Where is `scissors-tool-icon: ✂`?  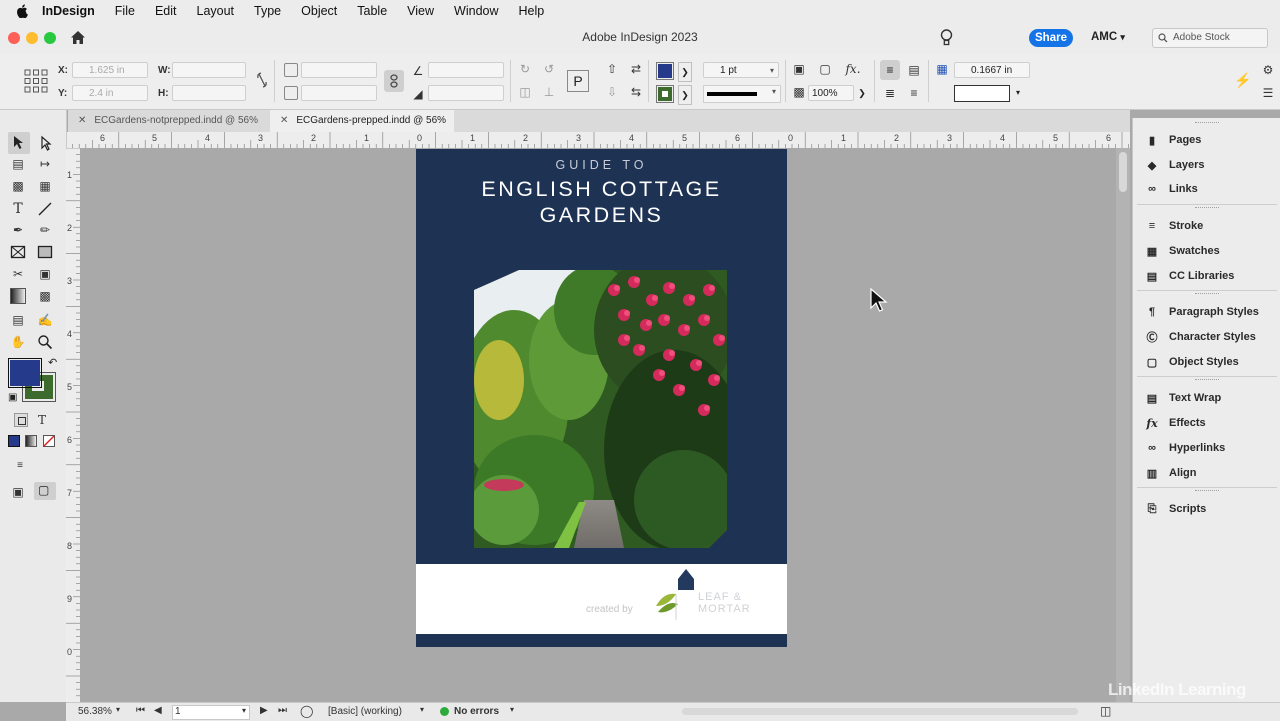
scissors-tool-icon: ✂ is located at coordinates (18, 274).